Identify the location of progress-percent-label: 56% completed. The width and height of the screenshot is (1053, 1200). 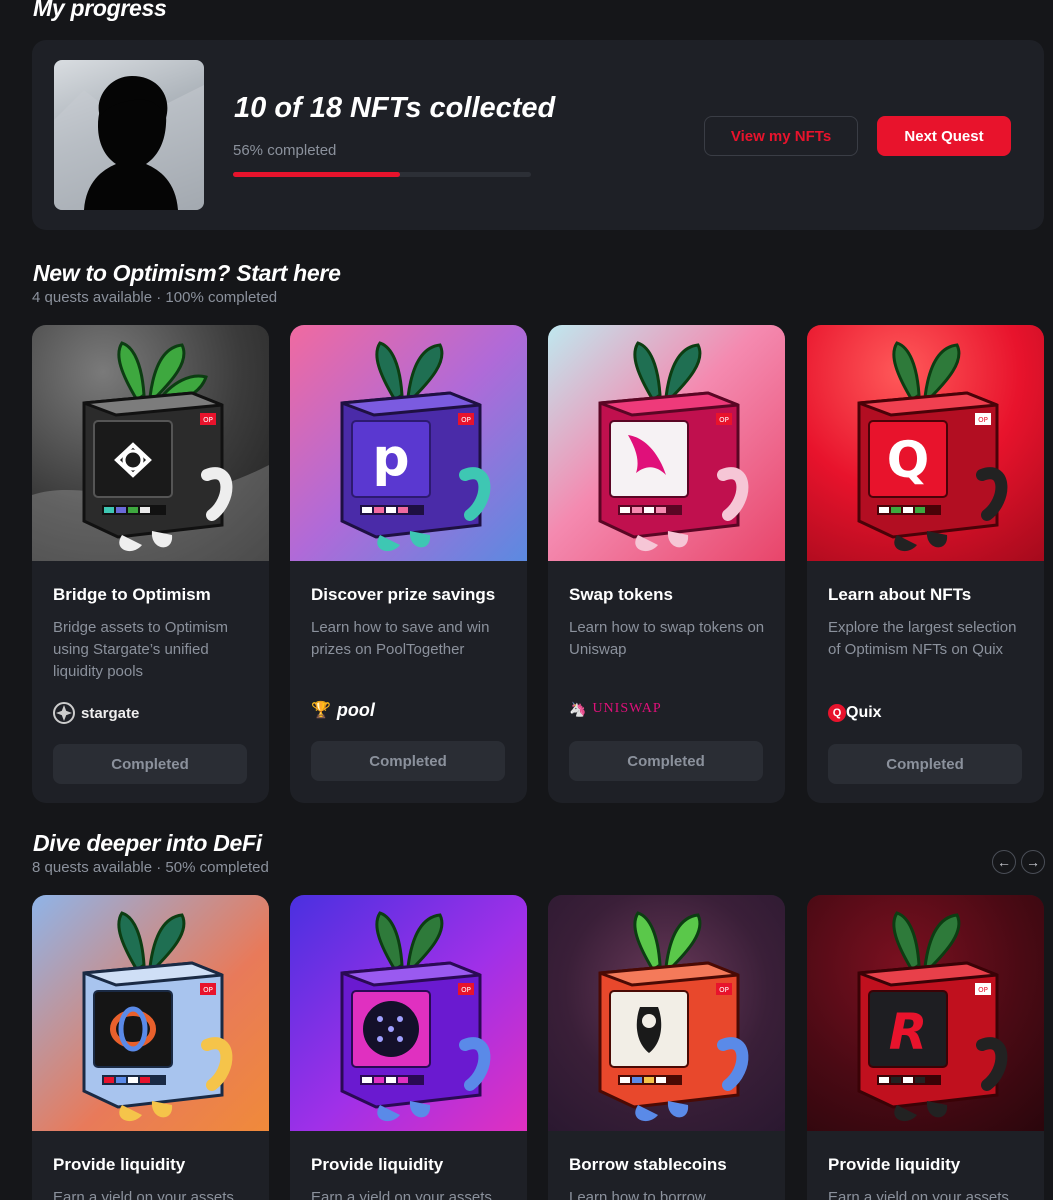
(285, 150).